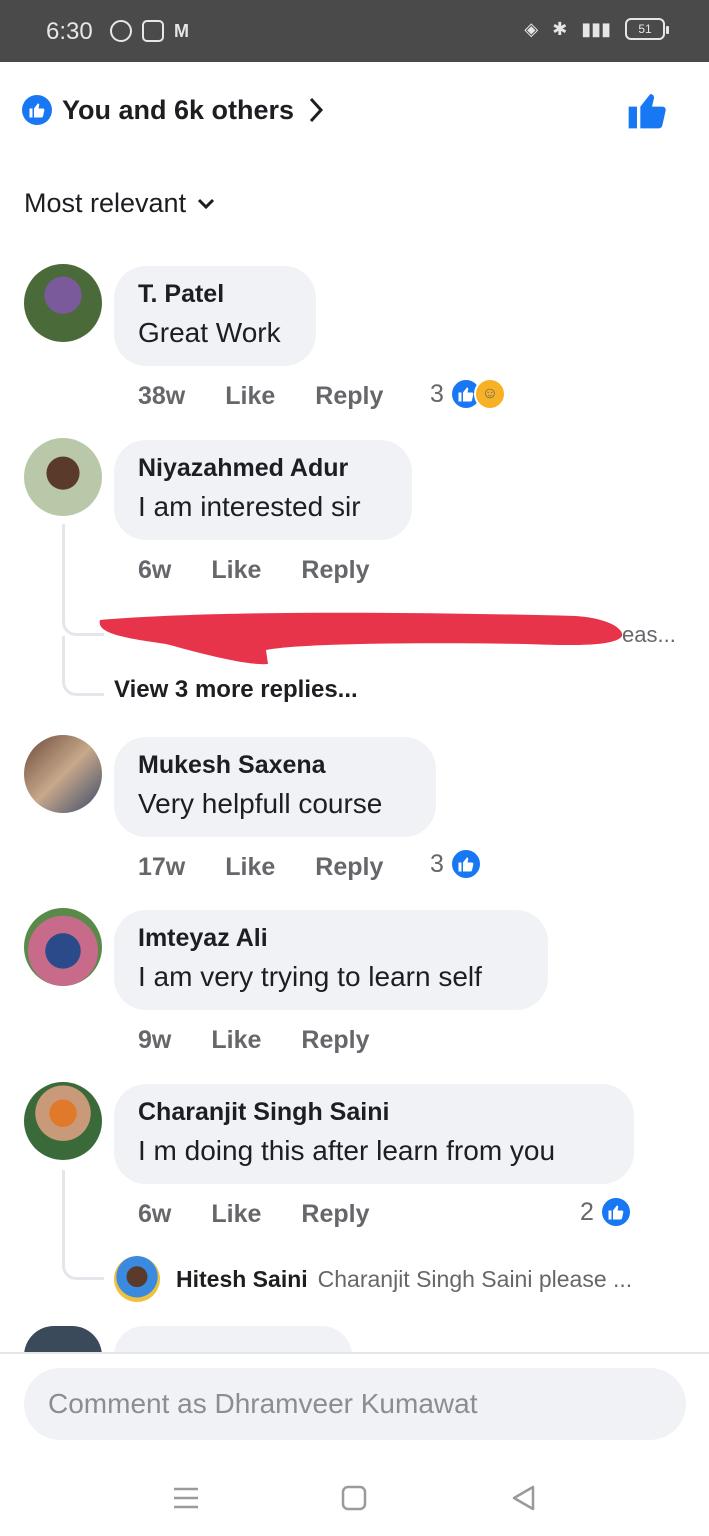 The width and height of the screenshot is (709, 1536). What do you see at coordinates (355, 1404) in the screenshot?
I see `comment-input` at bounding box center [355, 1404].